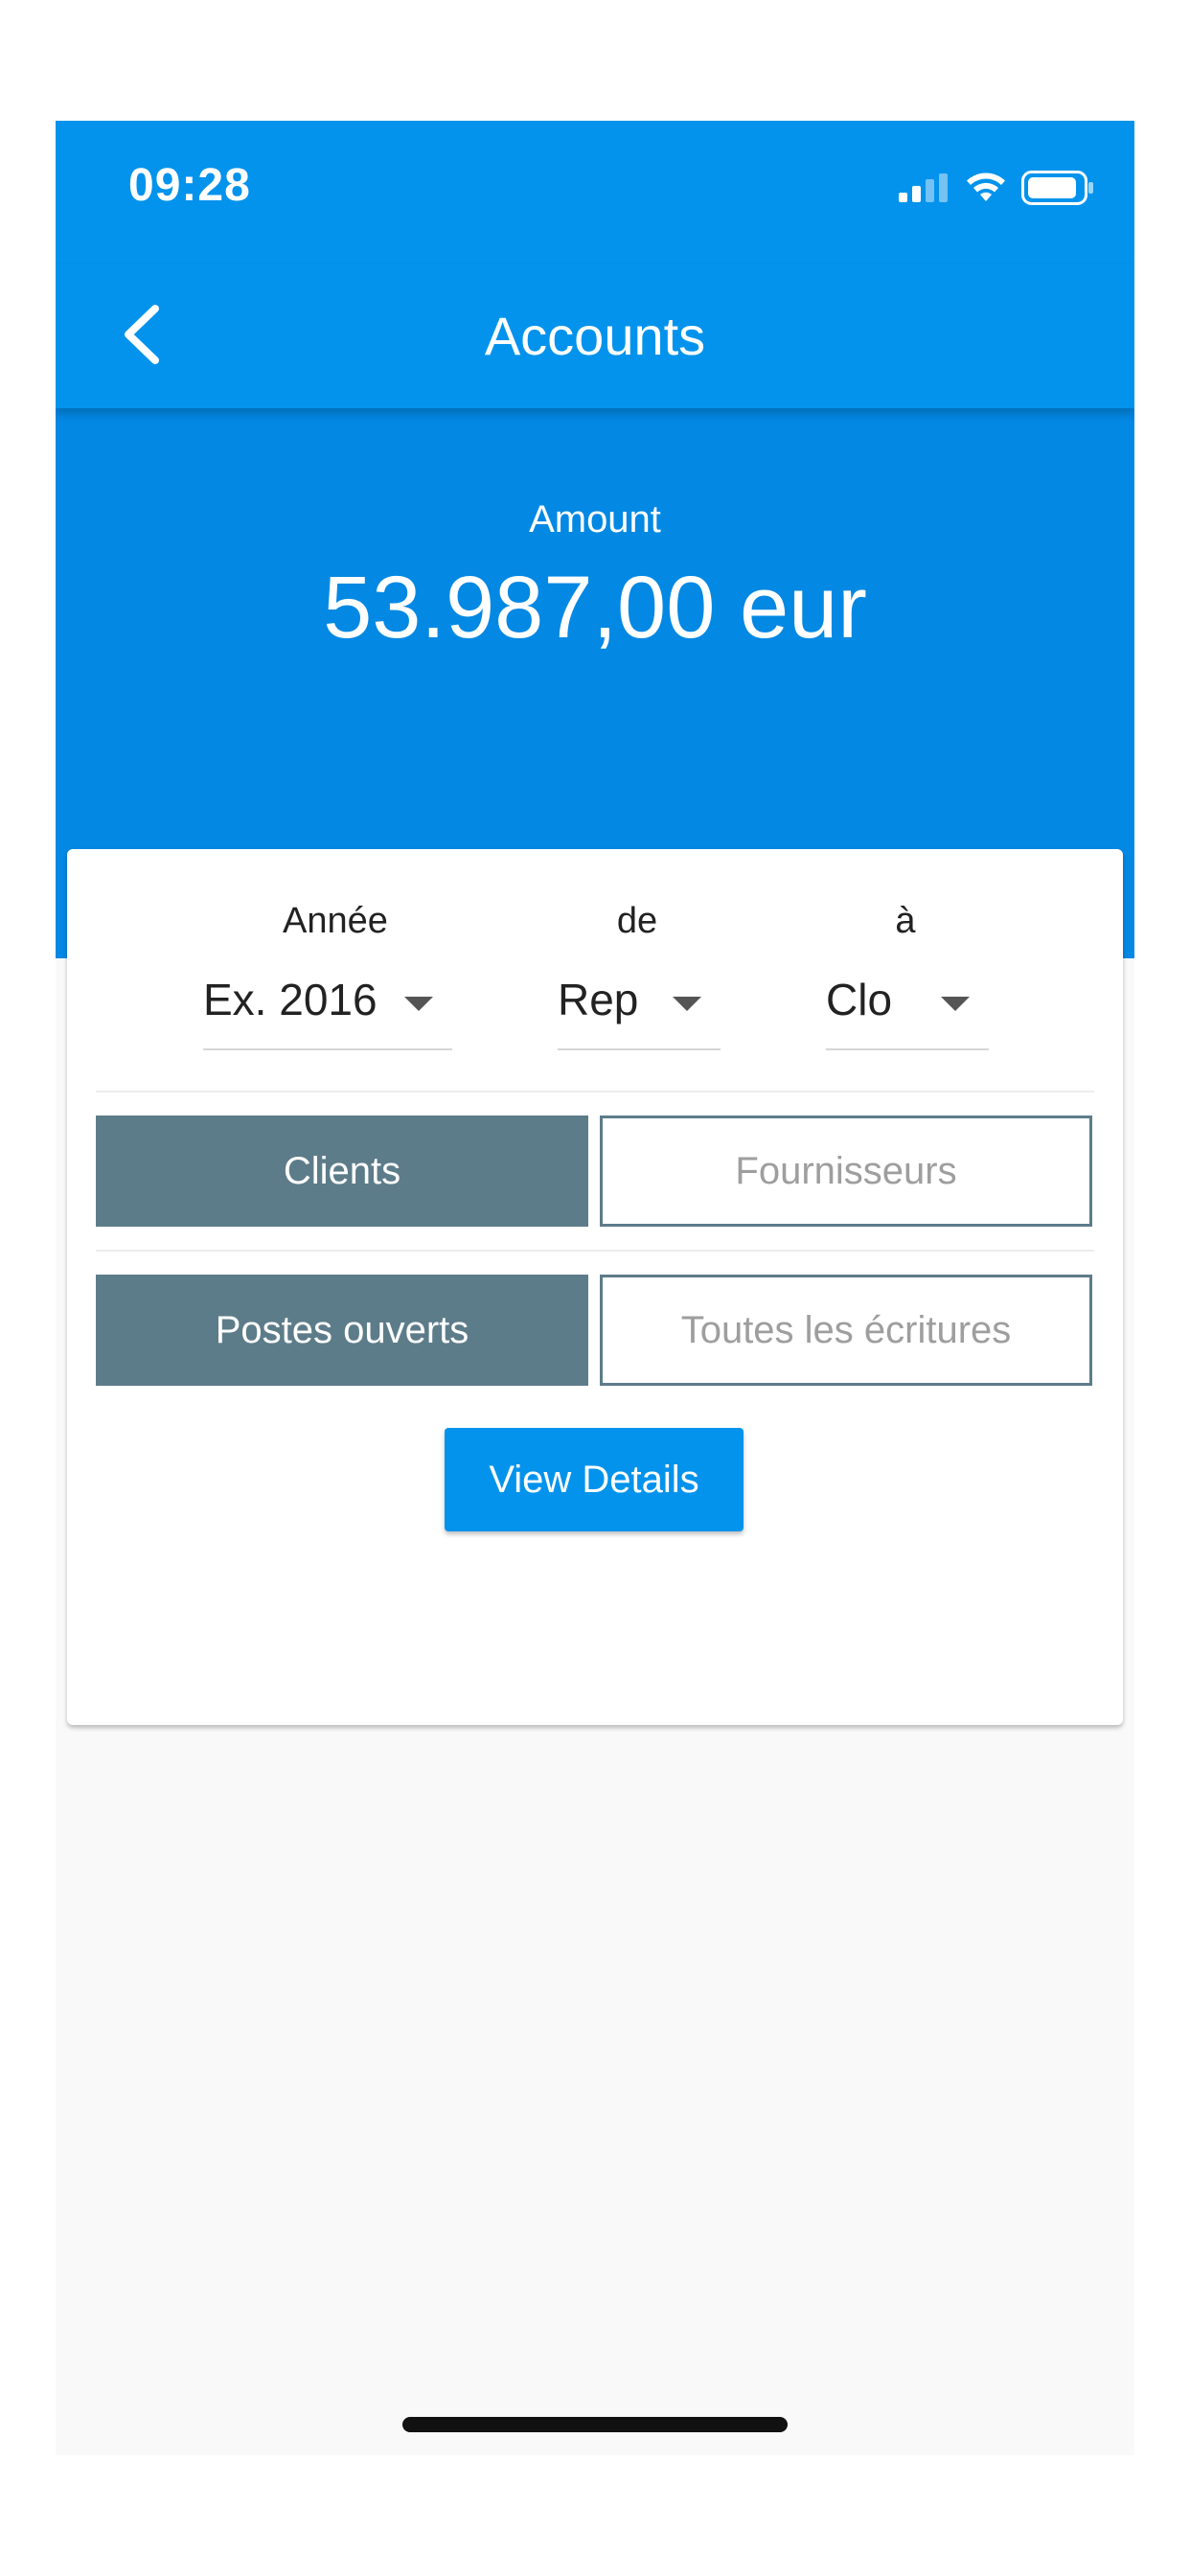  I want to click on postes-ouverts-button: Postes ouverts, so click(342, 1330).